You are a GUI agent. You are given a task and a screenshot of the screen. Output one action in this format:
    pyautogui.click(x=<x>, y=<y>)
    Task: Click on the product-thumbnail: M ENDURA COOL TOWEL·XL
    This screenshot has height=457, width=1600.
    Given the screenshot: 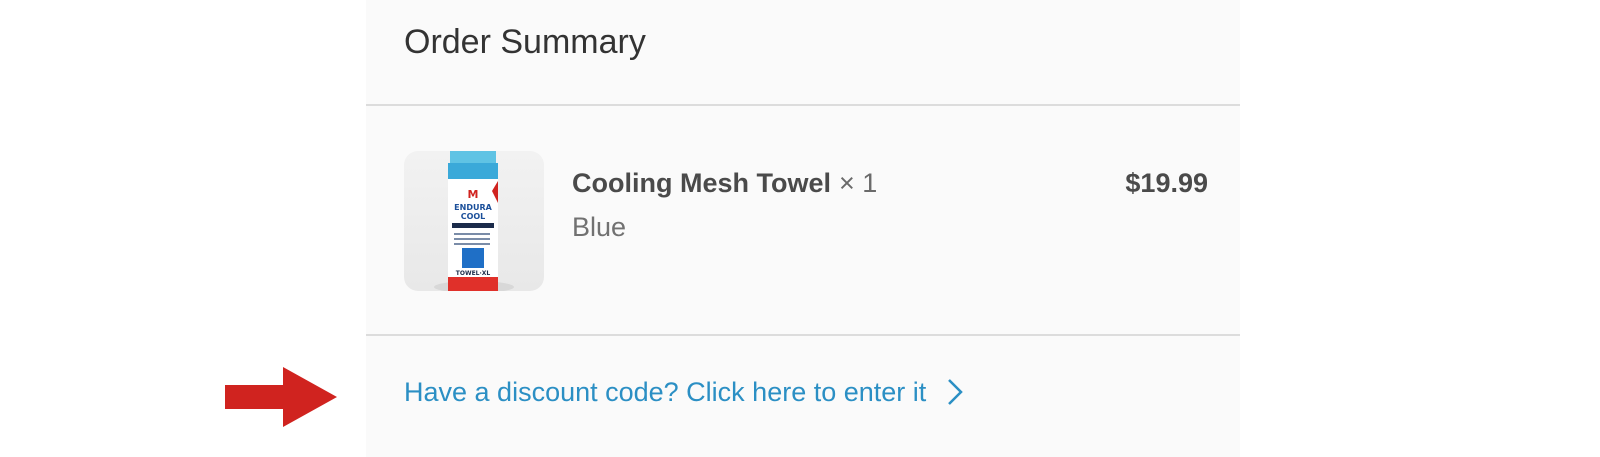 What is the action you would take?
    pyautogui.click(x=474, y=221)
    